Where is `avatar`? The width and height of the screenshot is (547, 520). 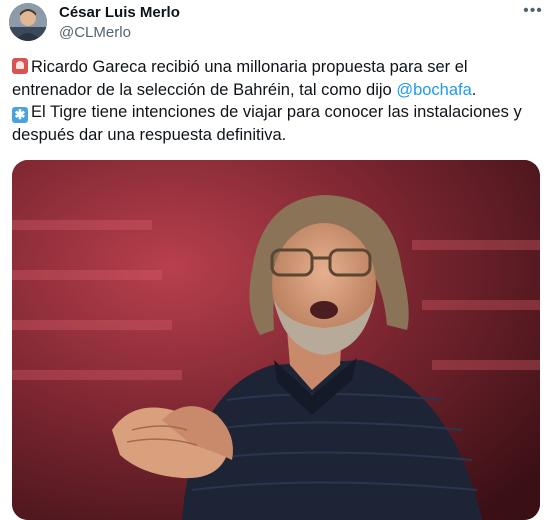
avatar is located at coordinates (28, 22).